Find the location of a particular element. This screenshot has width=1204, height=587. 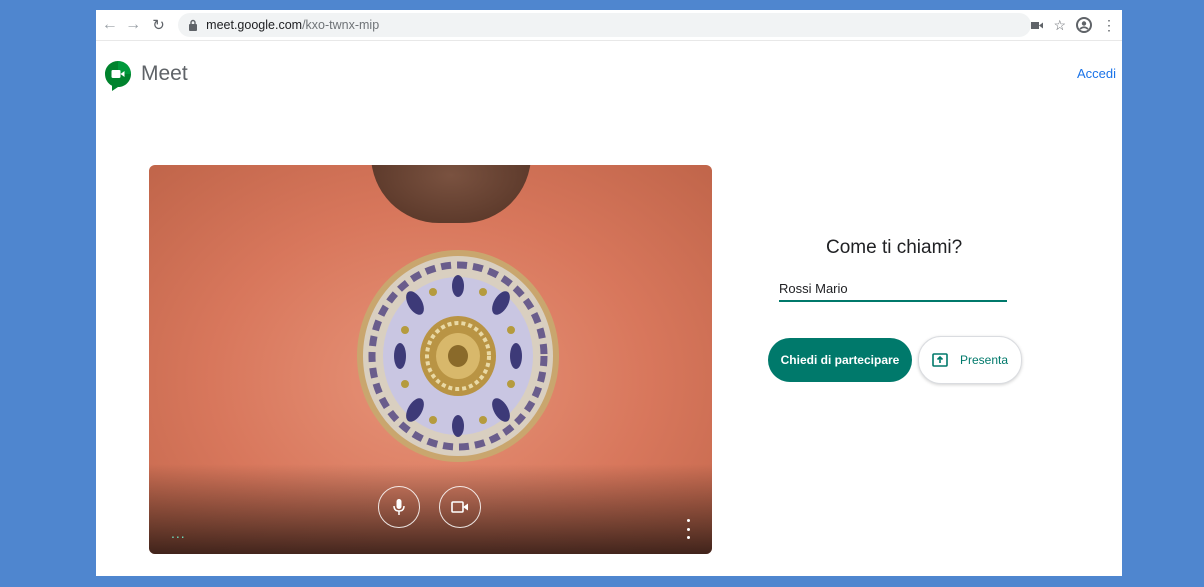

camera-indicator-icon is located at coordinates (1037, 25).